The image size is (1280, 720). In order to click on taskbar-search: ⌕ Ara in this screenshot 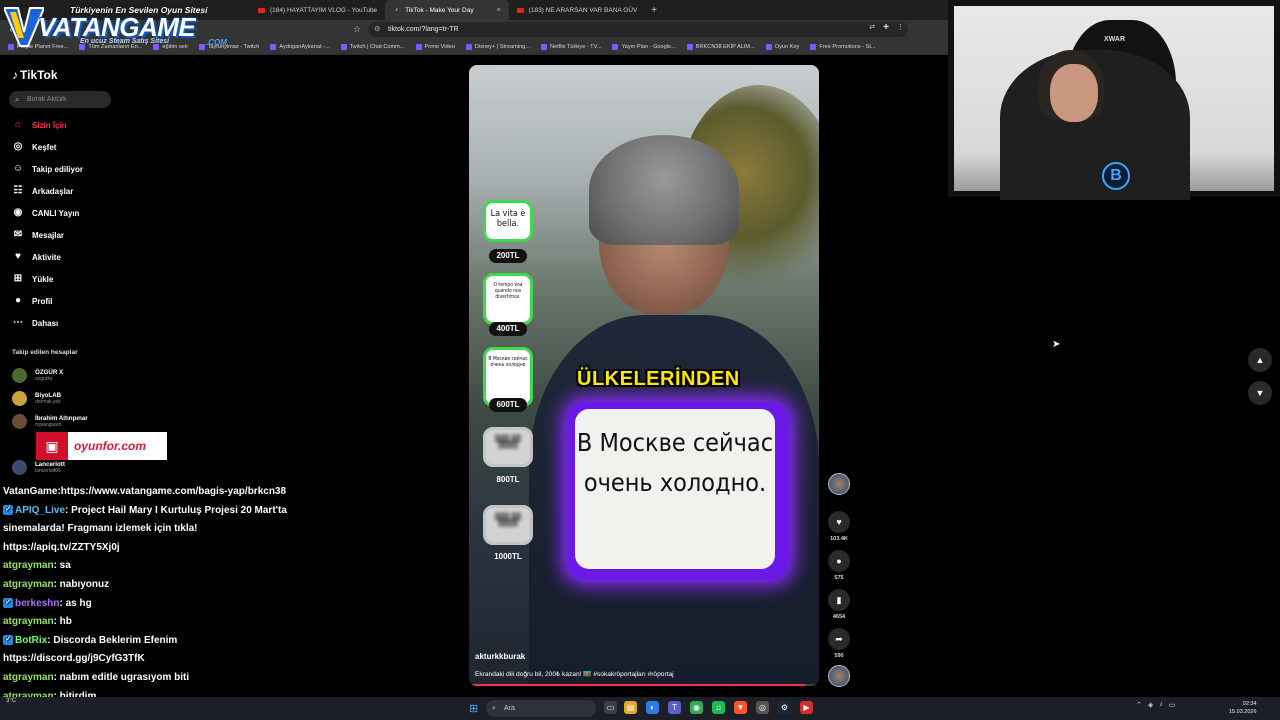, I will do `click(541, 708)`.